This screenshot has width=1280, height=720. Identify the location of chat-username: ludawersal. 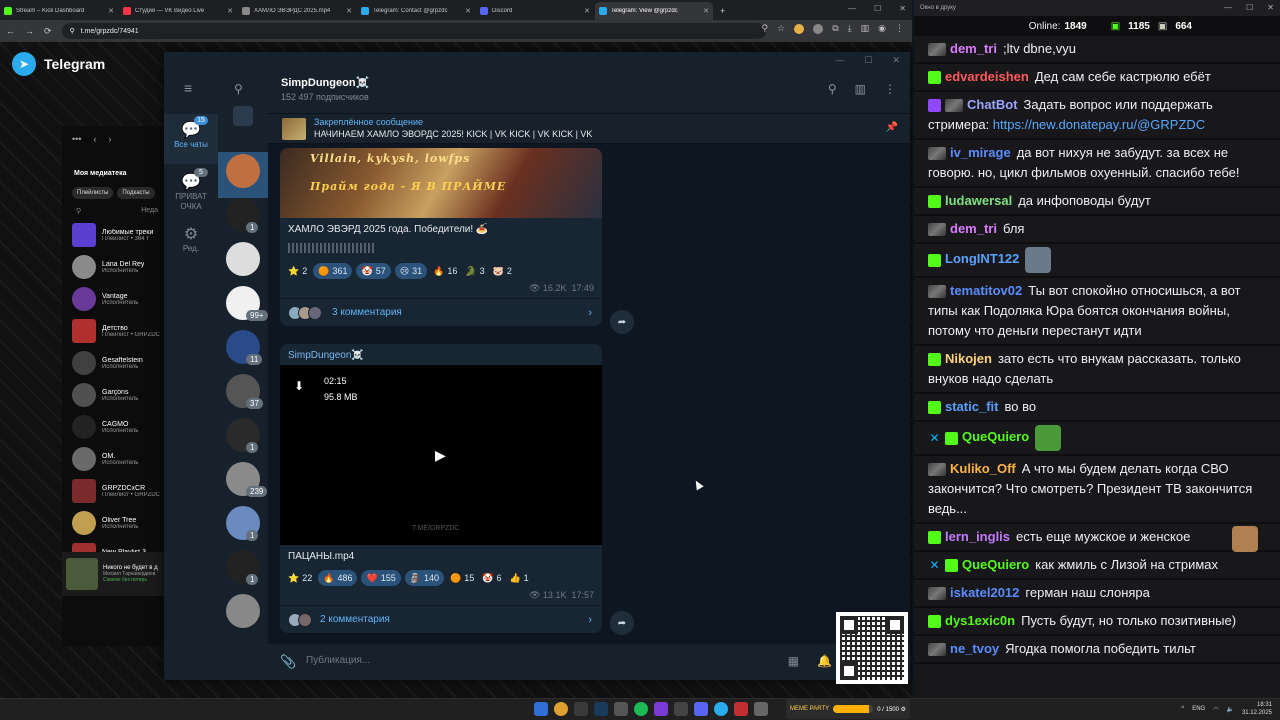
(978, 200).